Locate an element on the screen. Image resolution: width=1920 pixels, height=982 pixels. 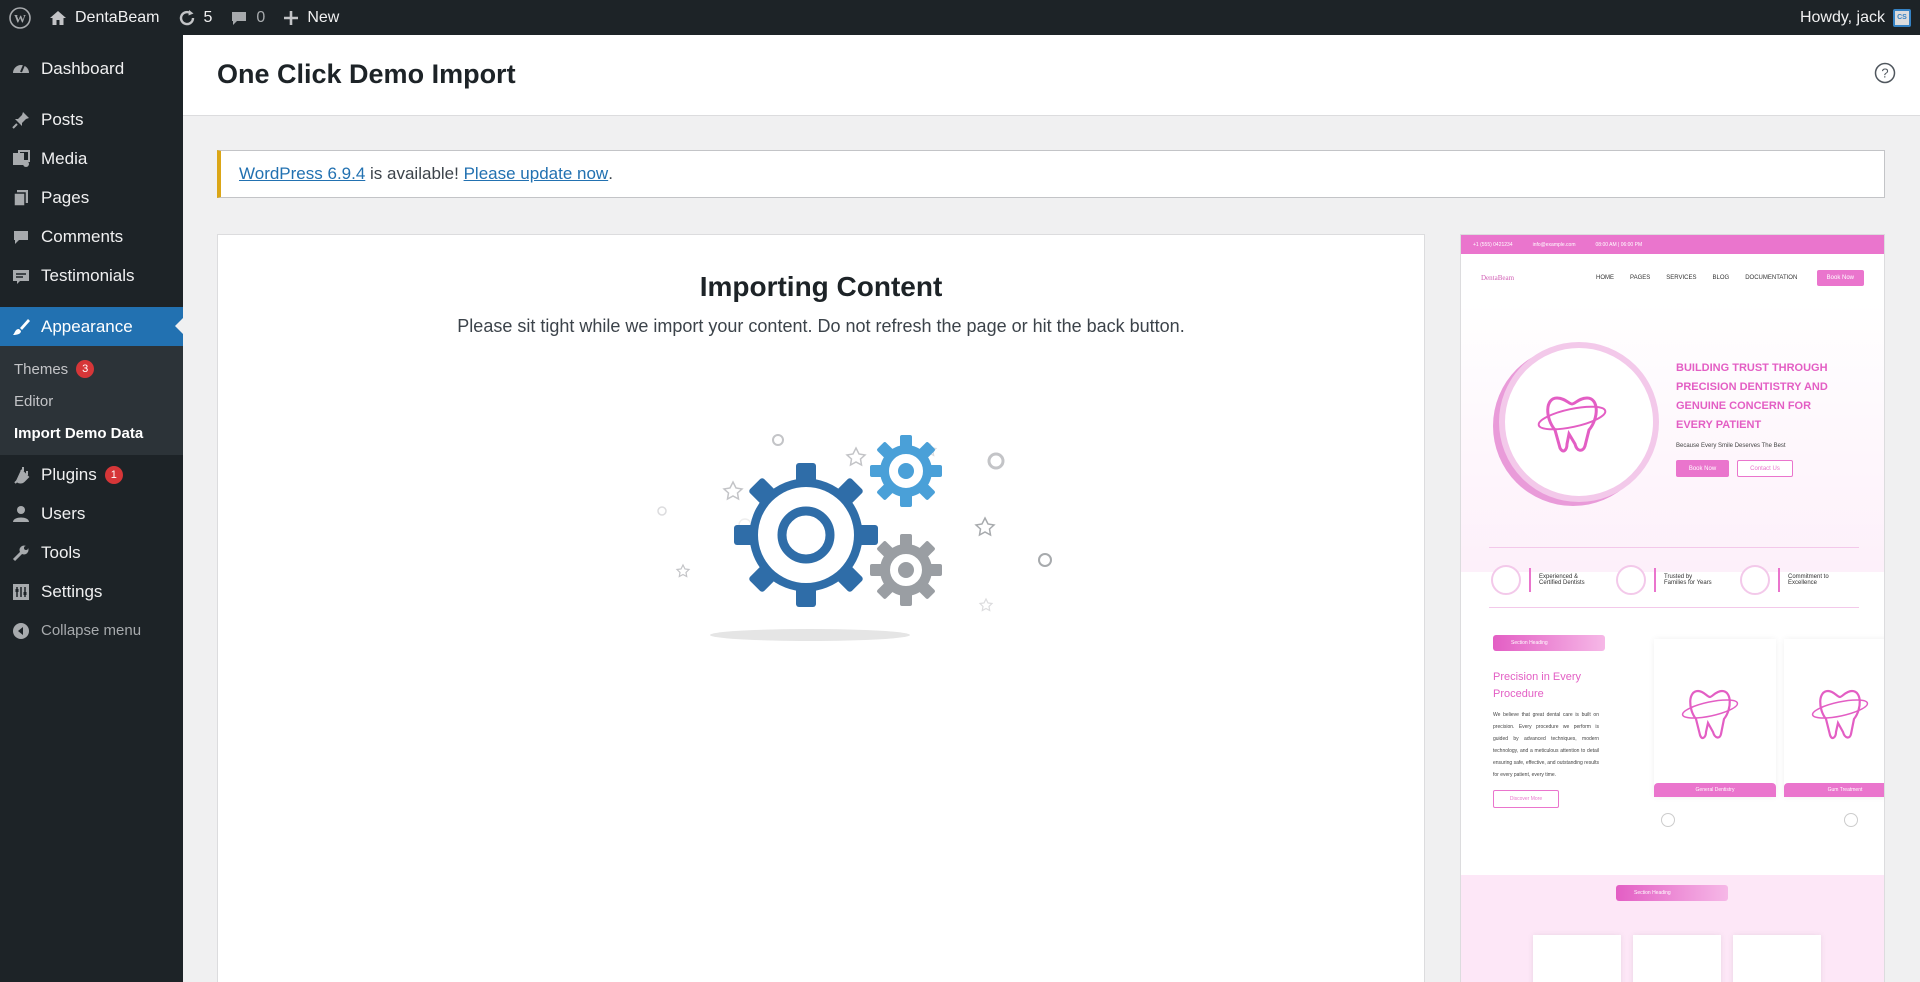
sidebar-item-media: Media is located at coordinates (91, 158).